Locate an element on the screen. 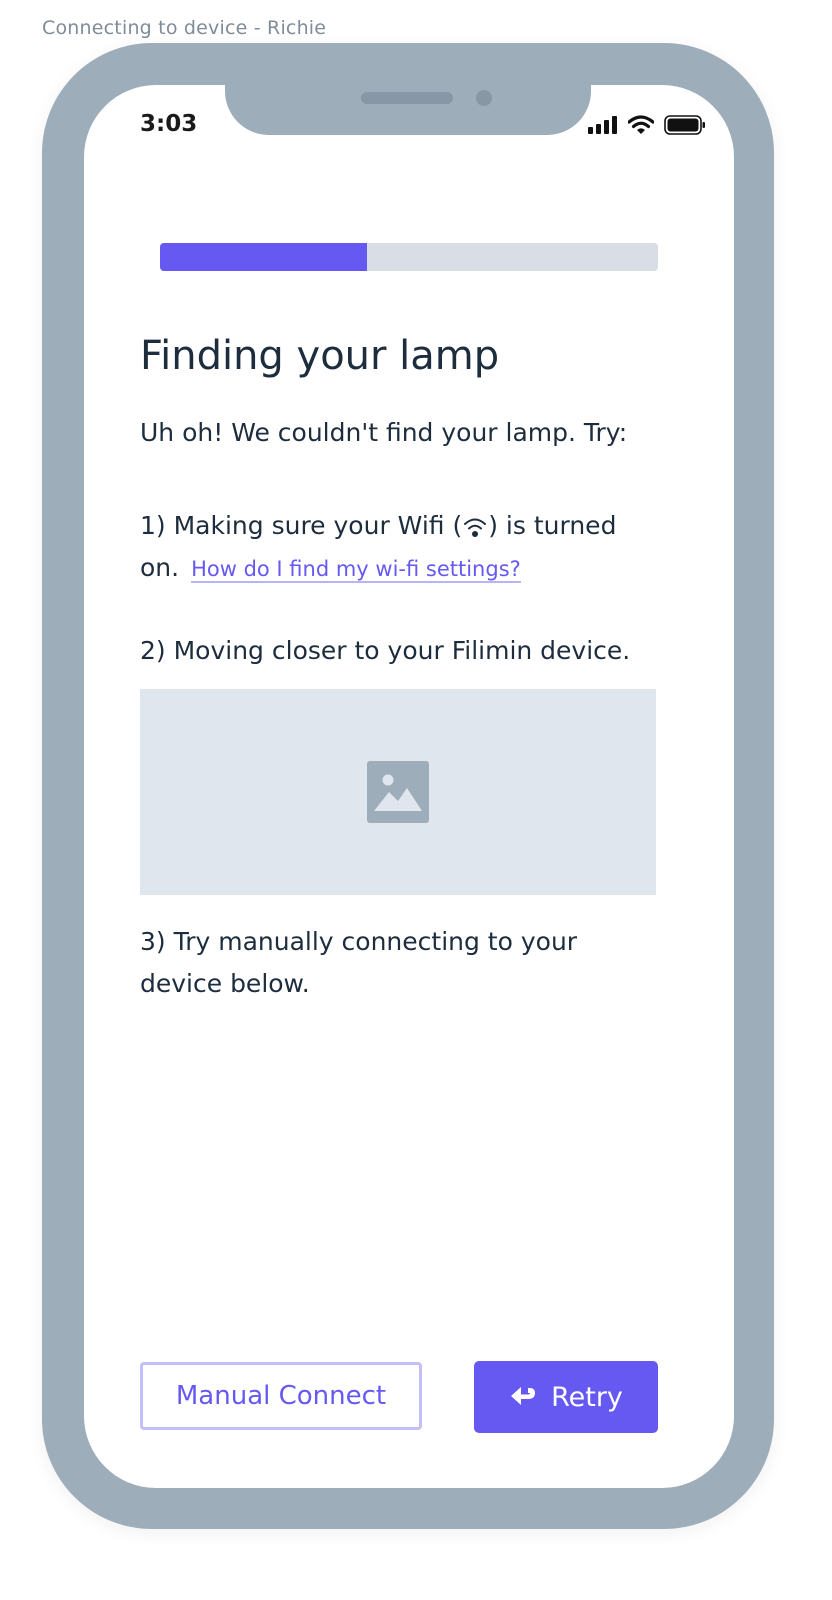 Image resolution: width=832 pixels, height=1600 pixels. front-camera is located at coordinates (484, 98).